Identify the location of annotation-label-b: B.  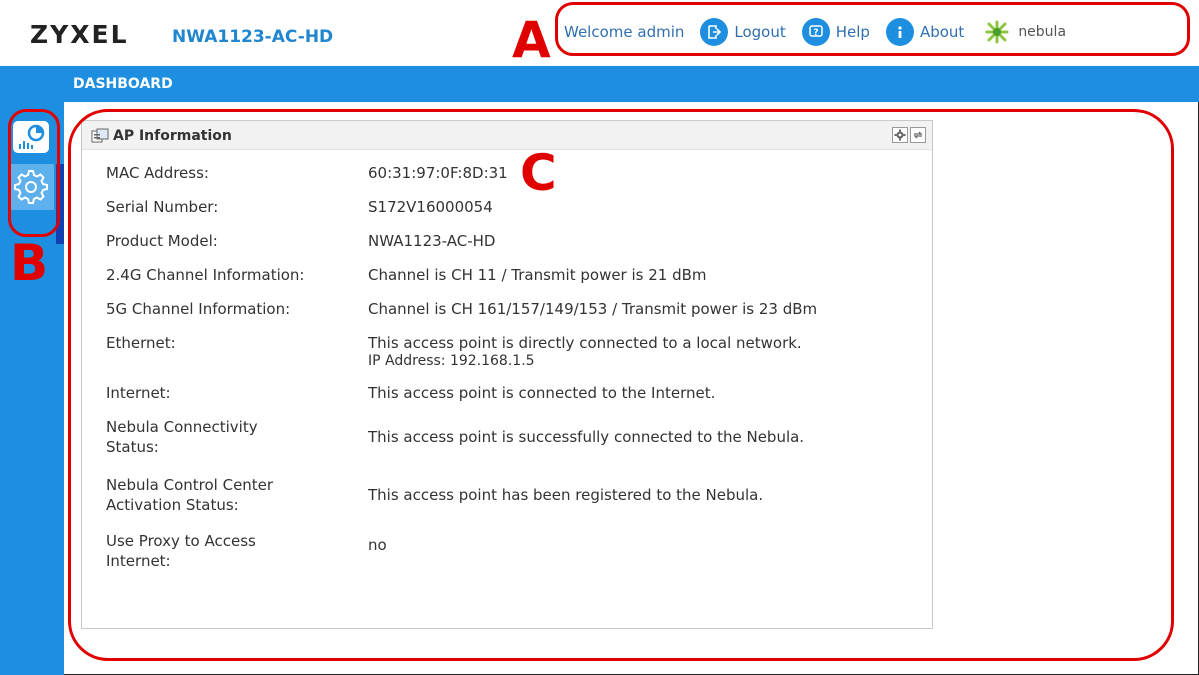
(29, 263).